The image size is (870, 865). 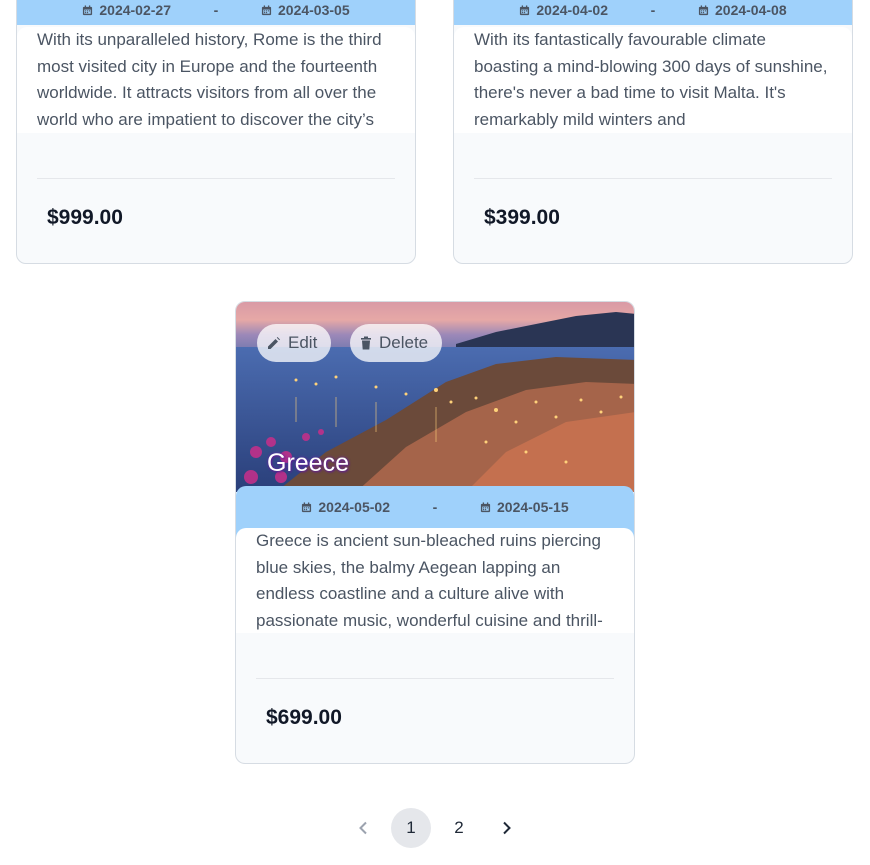 I want to click on prev-page-button, so click(x=363, y=828).